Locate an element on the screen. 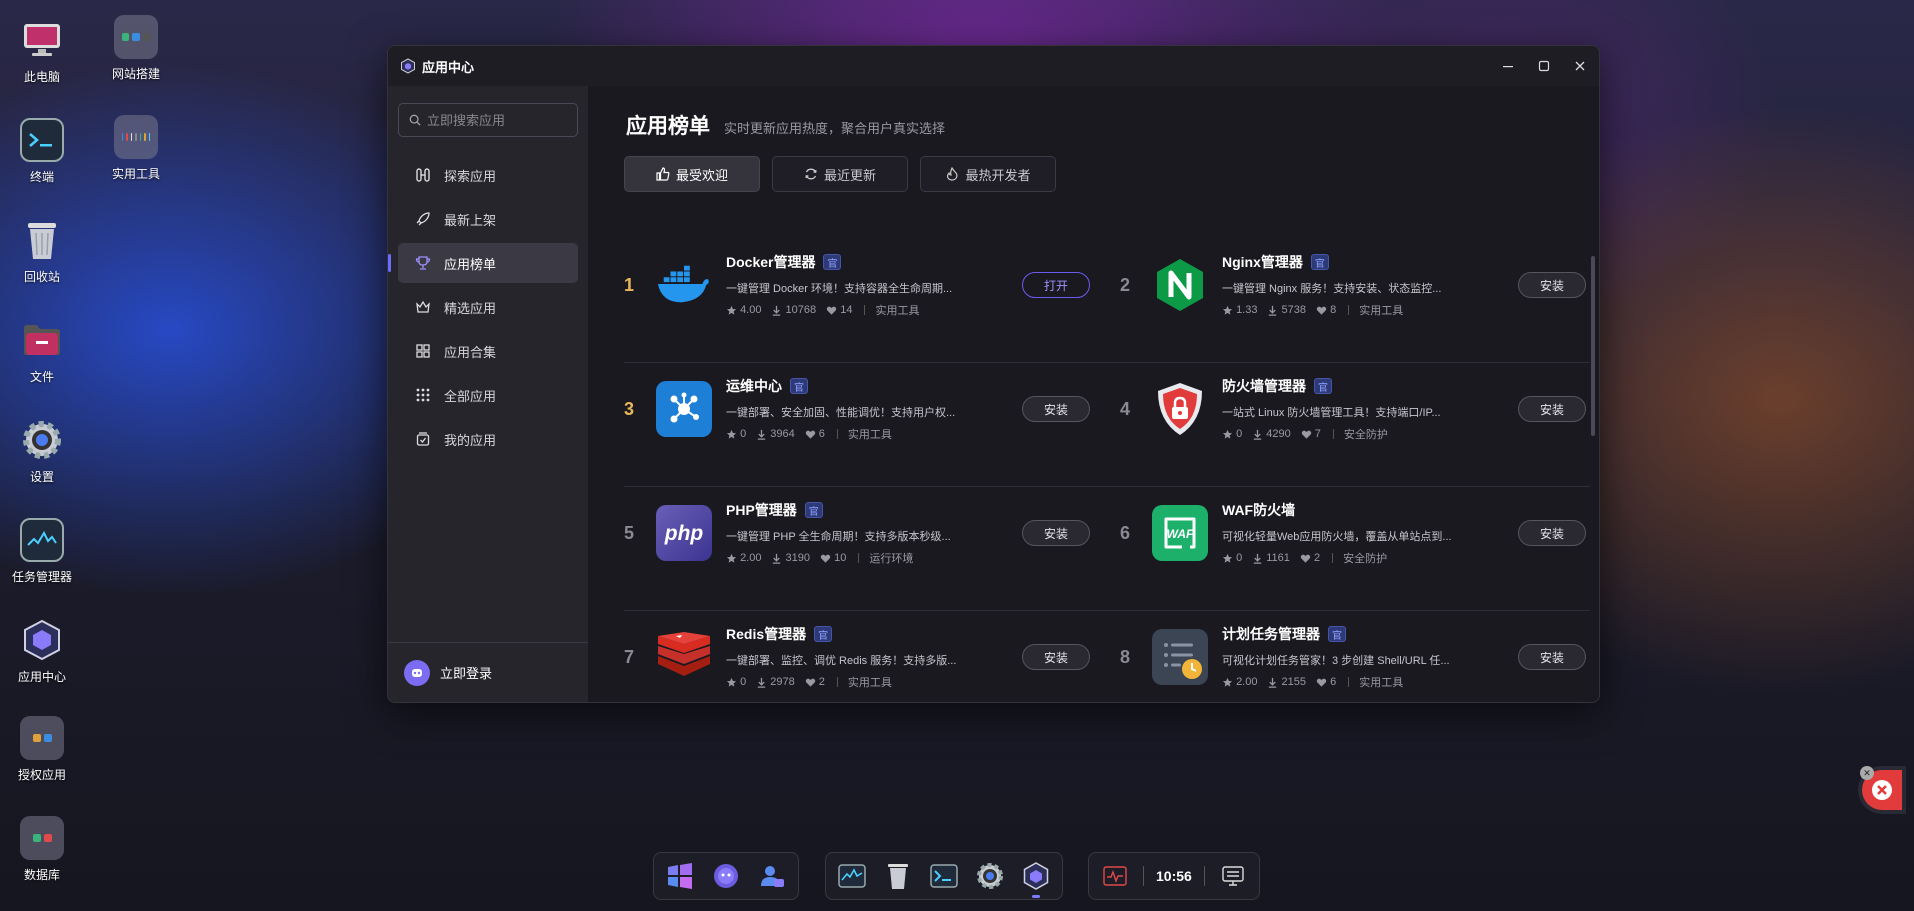 This screenshot has width=1914, height=911. sidebar-item-collections: 应用合集 is located at coordinates (488, 351).